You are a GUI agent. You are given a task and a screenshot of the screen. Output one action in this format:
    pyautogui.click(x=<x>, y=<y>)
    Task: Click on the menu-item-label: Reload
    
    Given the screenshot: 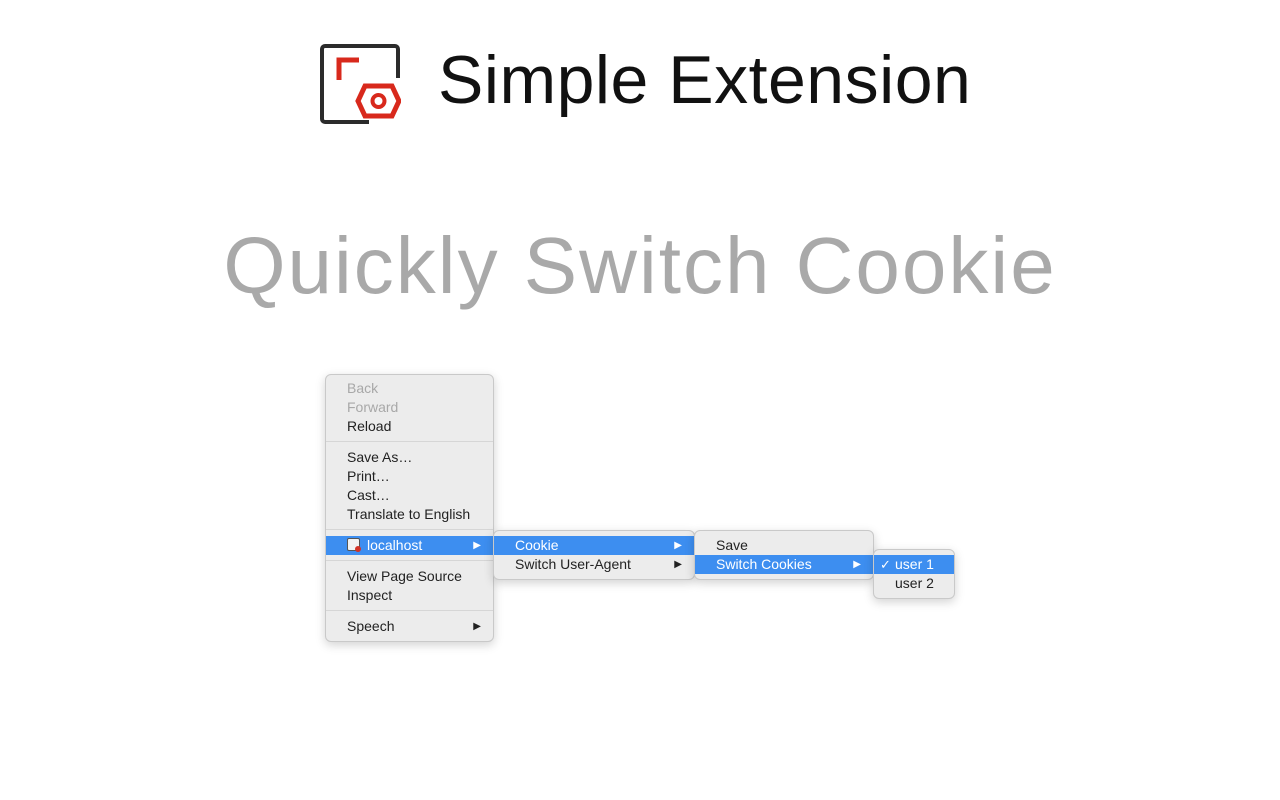 What is the action you would take?
    pyautogui.click(x=369, y=426)
    